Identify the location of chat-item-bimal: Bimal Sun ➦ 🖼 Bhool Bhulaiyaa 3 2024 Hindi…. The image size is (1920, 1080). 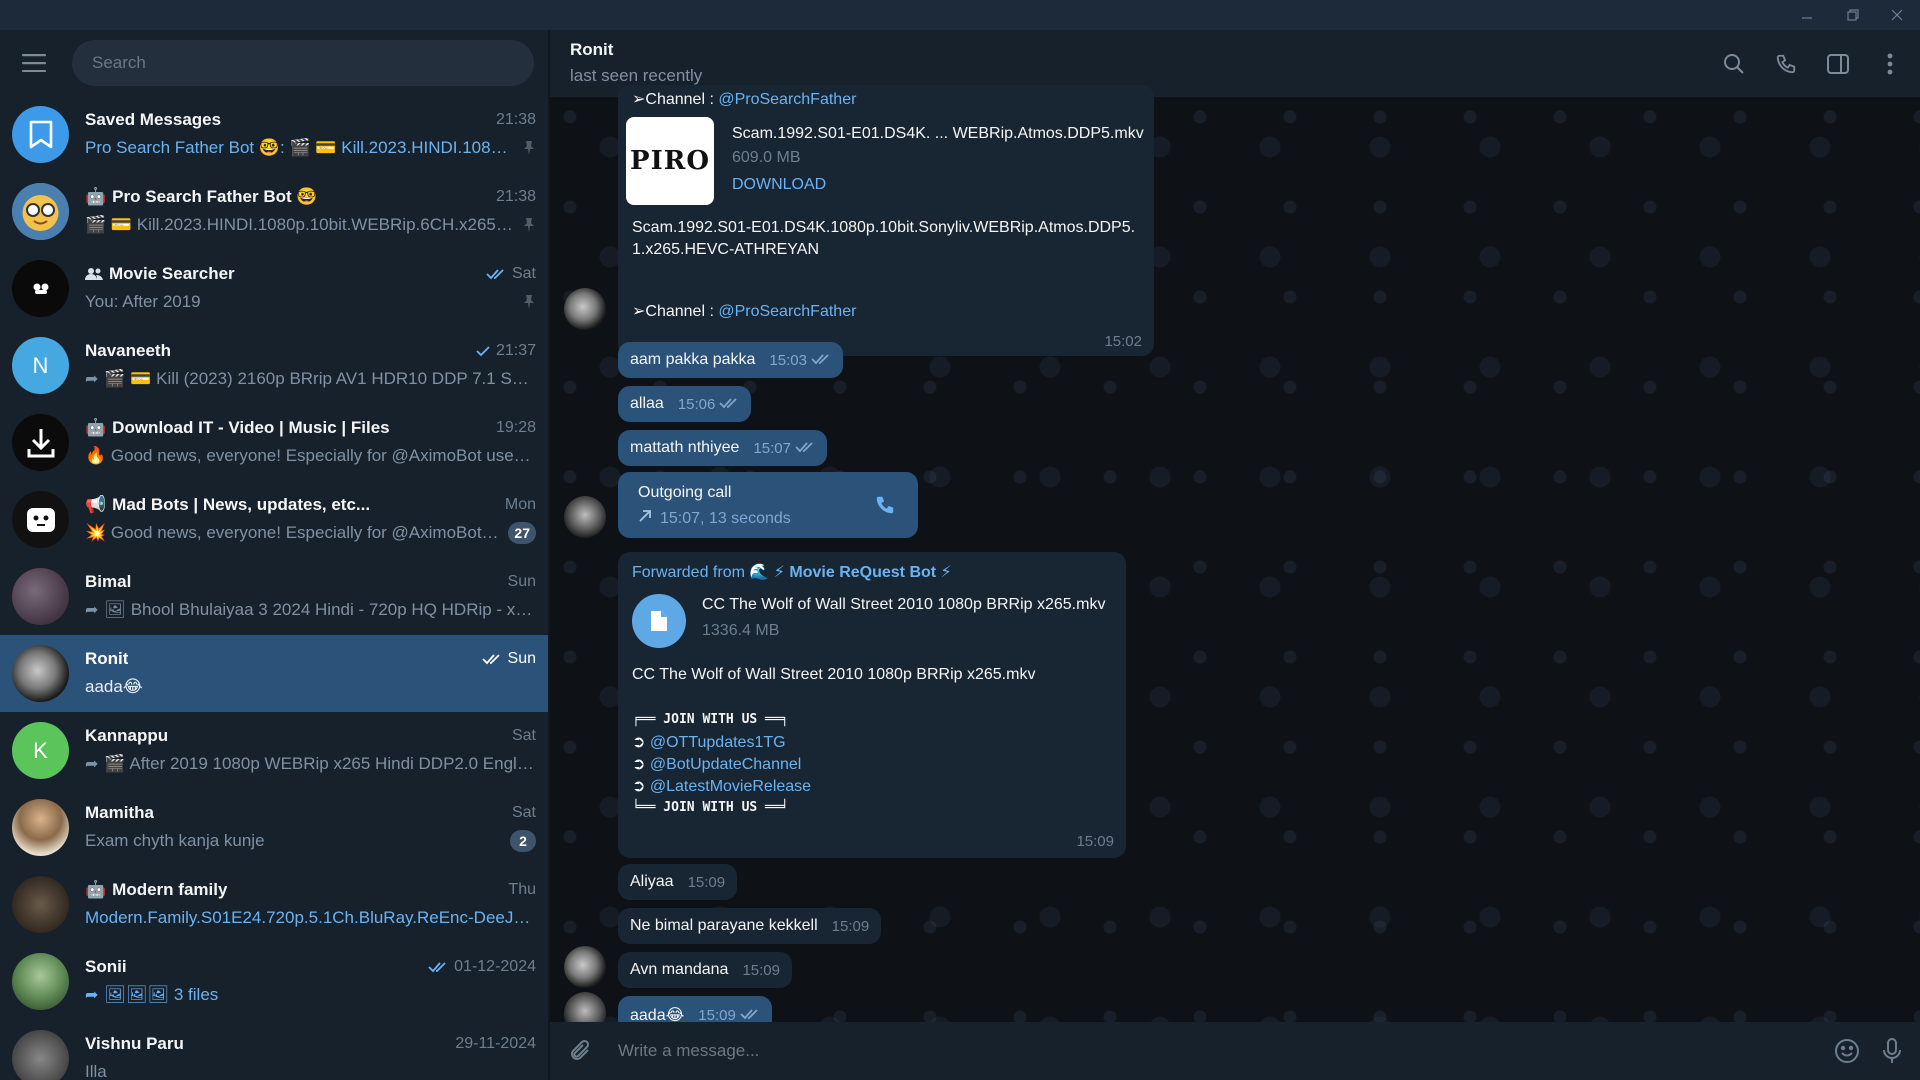
(274, 596).